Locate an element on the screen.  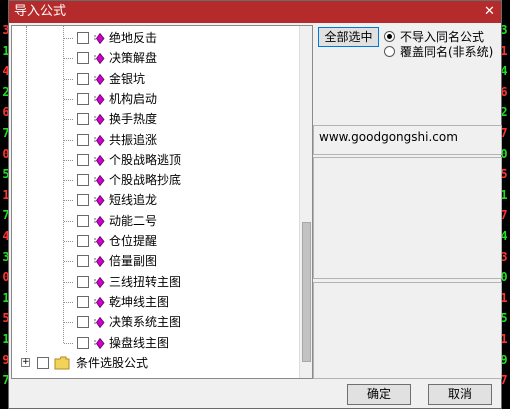
item-label: 决策解盘 is located at coordinates (133, 58).